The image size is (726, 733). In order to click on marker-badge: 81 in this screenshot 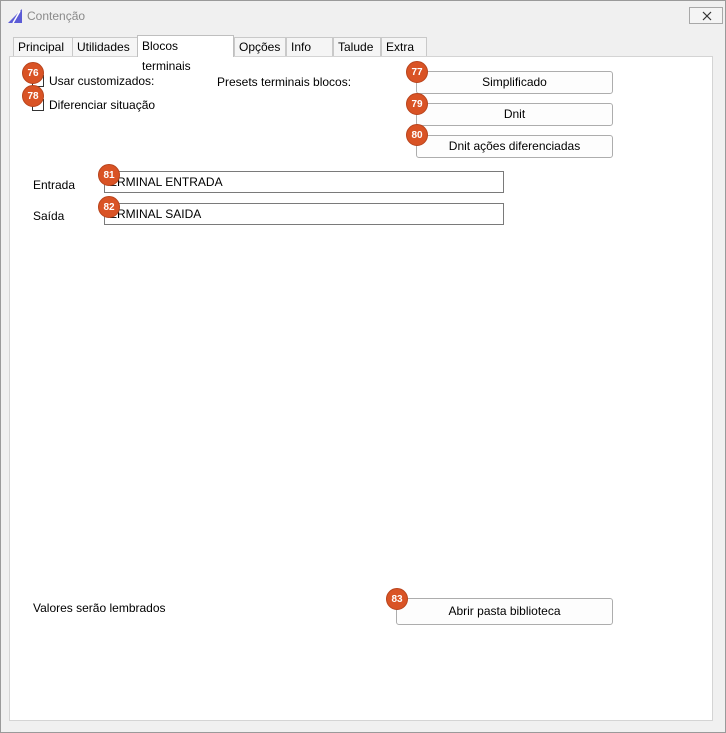, I will do `click(109, 175)`.